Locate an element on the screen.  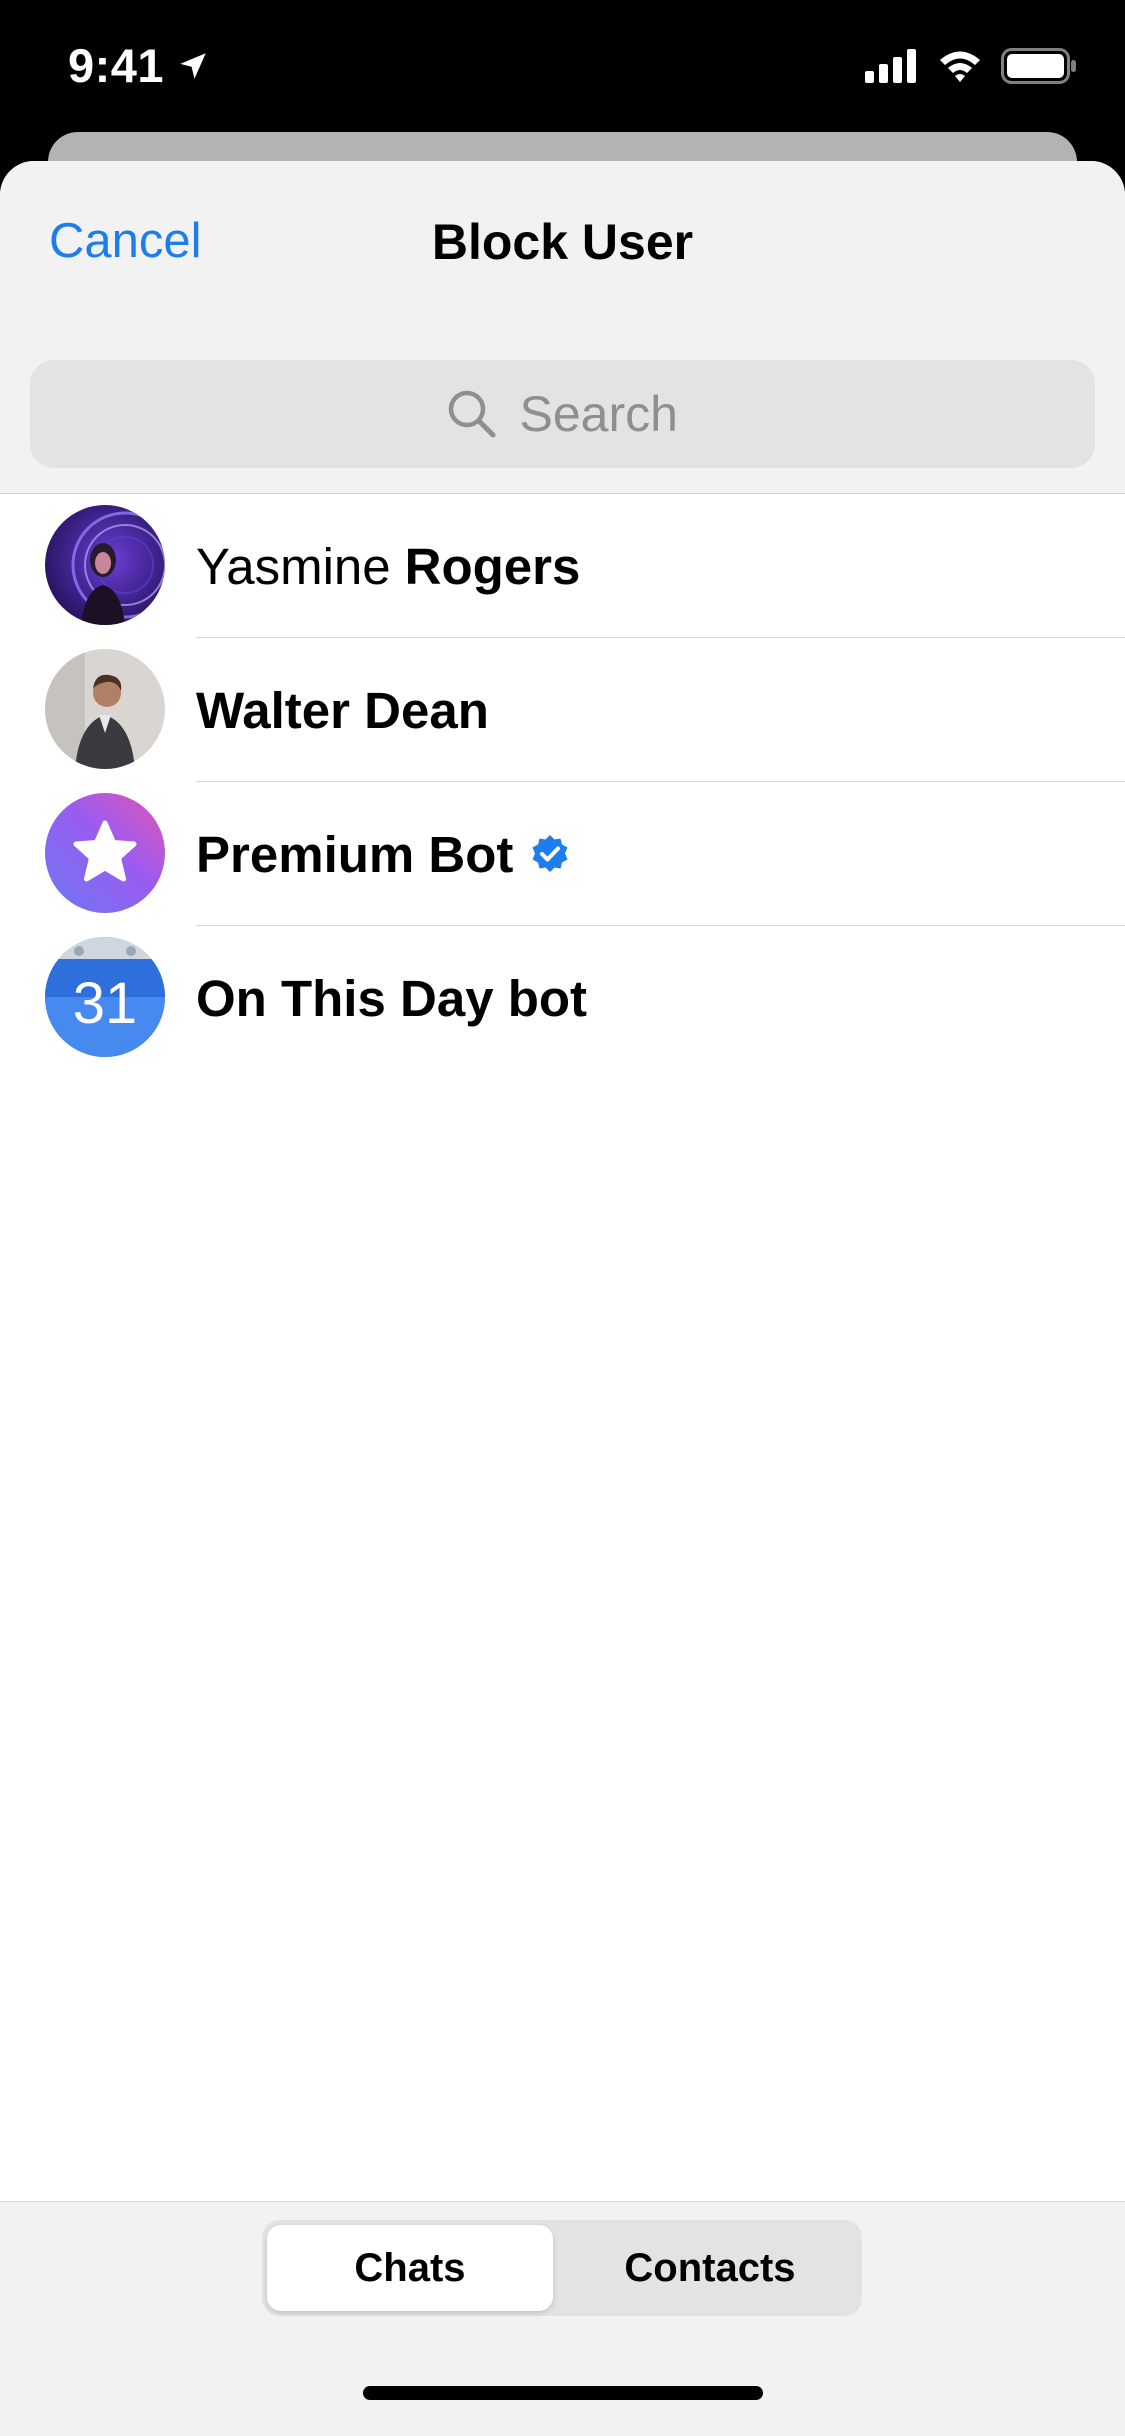
page-title: Block User is located at coordinates (562, 242).